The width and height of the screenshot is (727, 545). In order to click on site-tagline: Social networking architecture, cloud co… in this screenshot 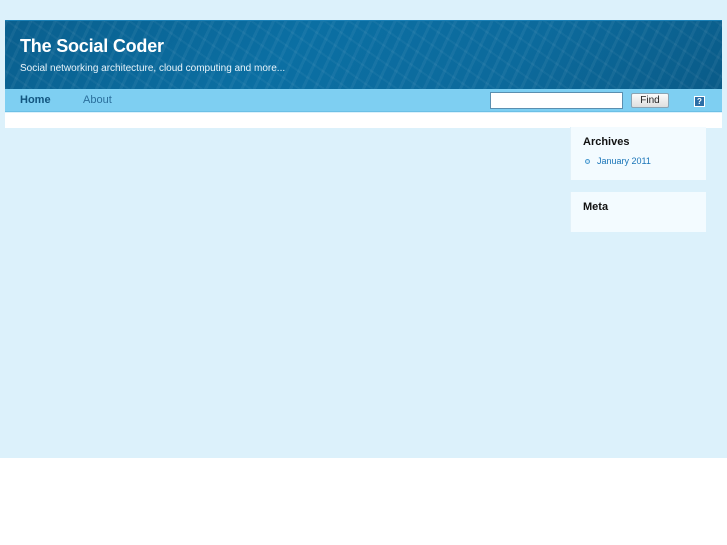, I will do `click(153, 68)`.